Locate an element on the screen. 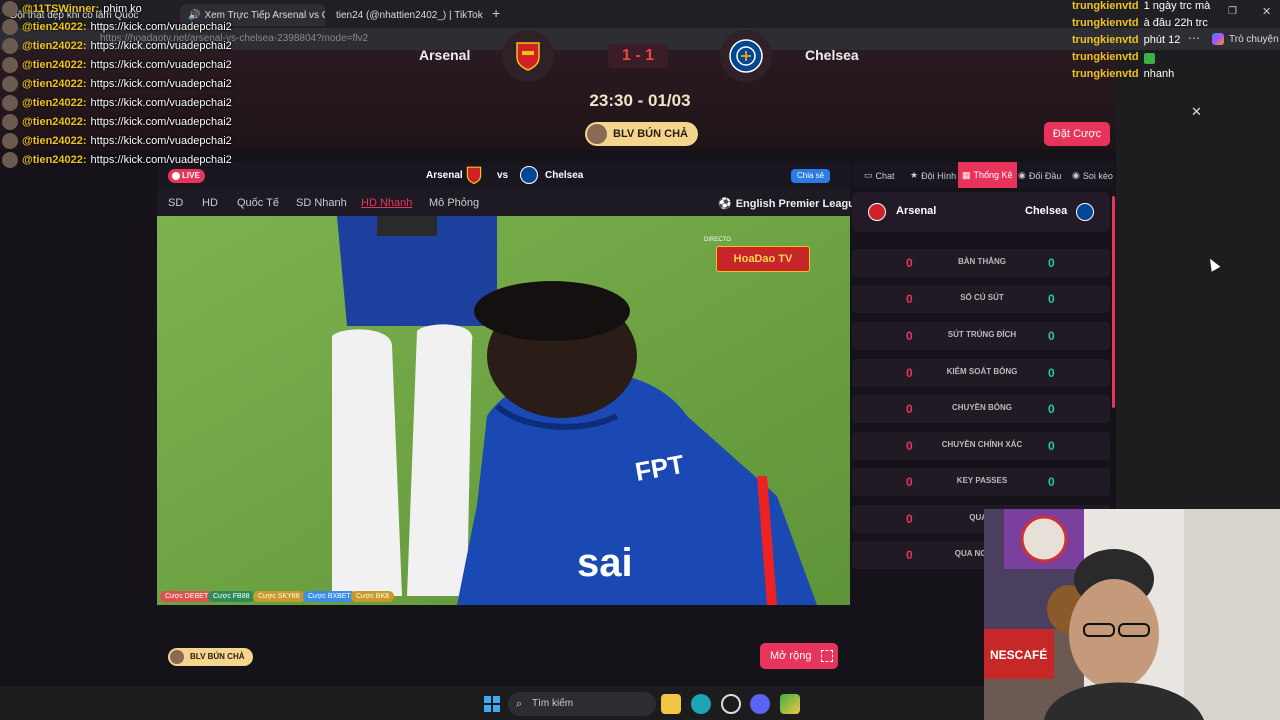 The image size is (1280, 720). tab-quality-sd: SD is located at coordinates (175, 203).